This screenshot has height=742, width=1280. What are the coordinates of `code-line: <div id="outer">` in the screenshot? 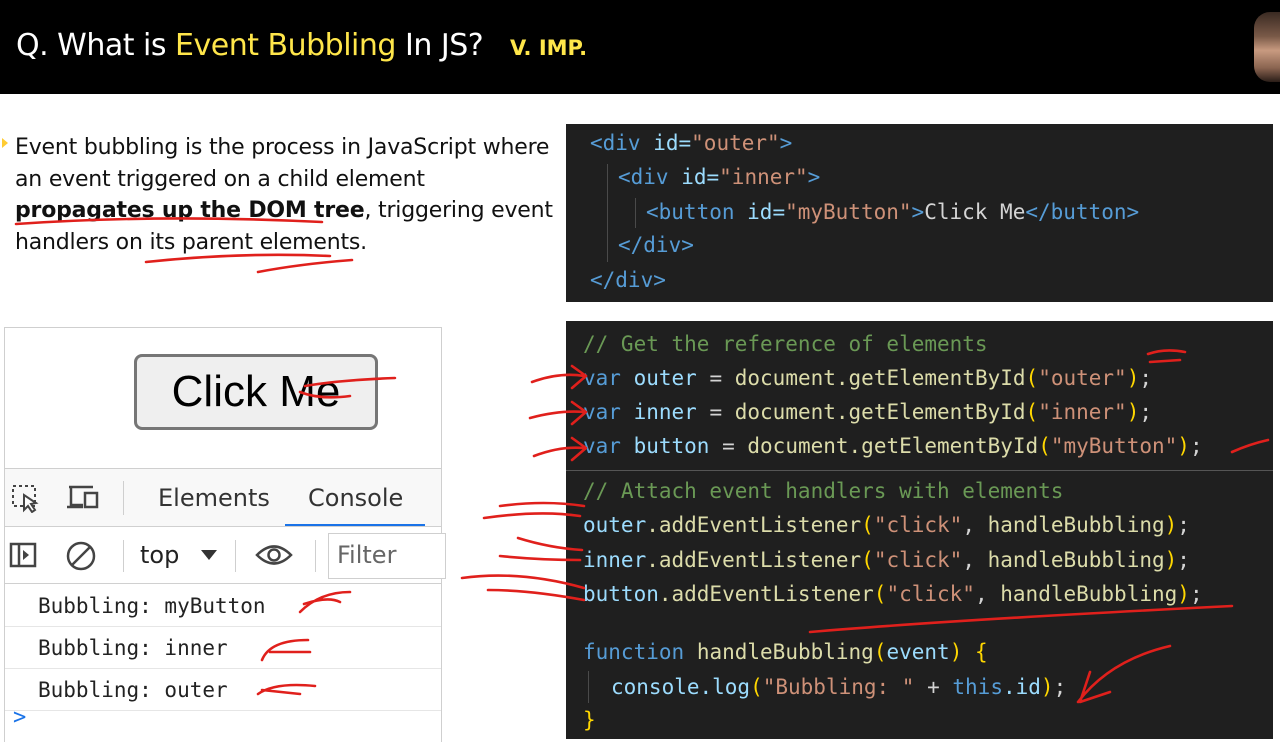 It's located at (691, 143).